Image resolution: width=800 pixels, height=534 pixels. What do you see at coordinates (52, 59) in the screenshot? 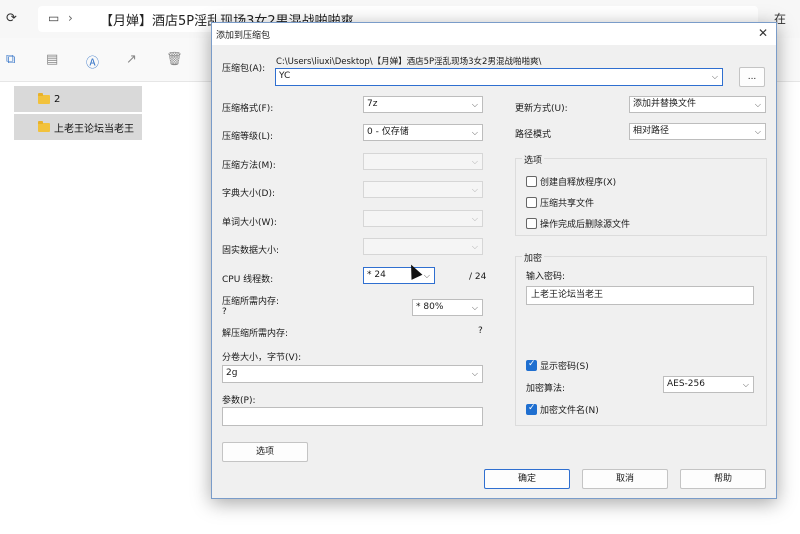
I see `paste-icon: ▤` at bounding box center [52, 59].